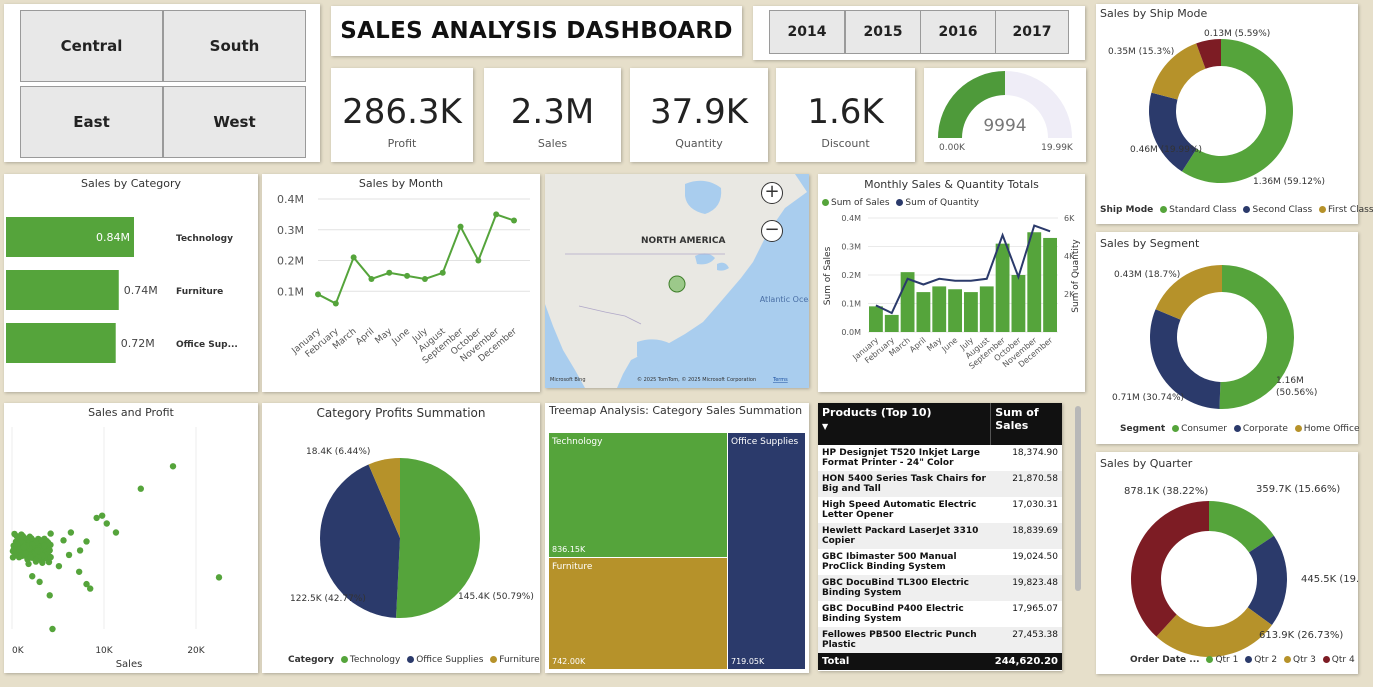 The image size is (1373, 687). Describe the element at coordinates (1265, 429) in the screenshot. I see `legend-item: Corporate` at that location.